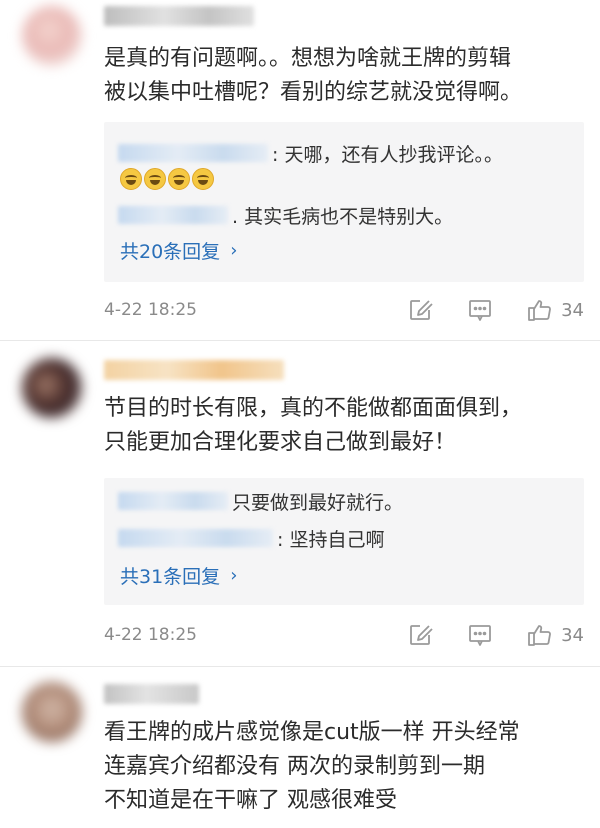 The image size is (600, 828). I want to click on reply-text: 只要做到最好就行。, so click(318, 502).